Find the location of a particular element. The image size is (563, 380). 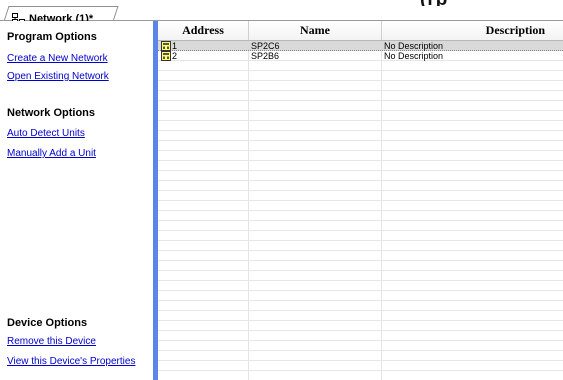

program-options-title: Program Options is located at coordinates (52, 37).